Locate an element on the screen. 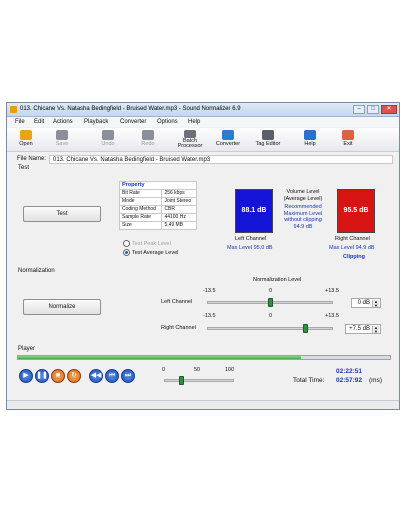  toolbar-button: Batch Processor is located at coordinates (190, 140).